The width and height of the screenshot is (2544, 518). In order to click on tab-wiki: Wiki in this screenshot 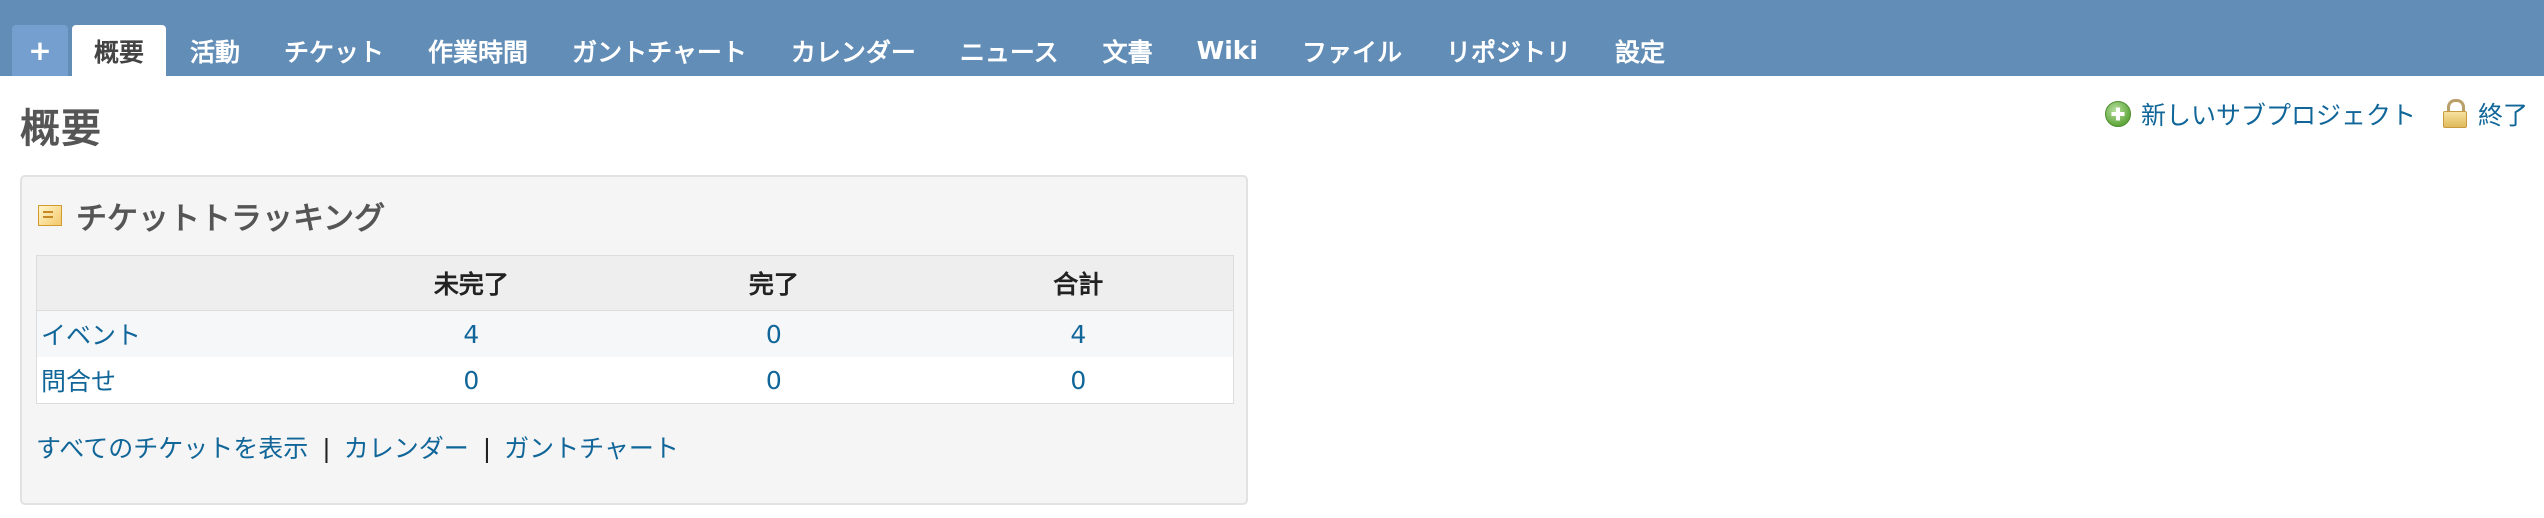, I will do `click(1227, 50)`.